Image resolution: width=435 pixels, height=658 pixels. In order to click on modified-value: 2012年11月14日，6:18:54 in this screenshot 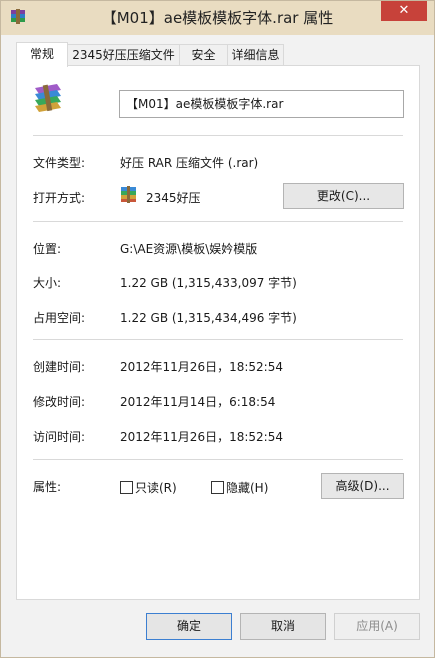, I will do `click(198, 402)`.